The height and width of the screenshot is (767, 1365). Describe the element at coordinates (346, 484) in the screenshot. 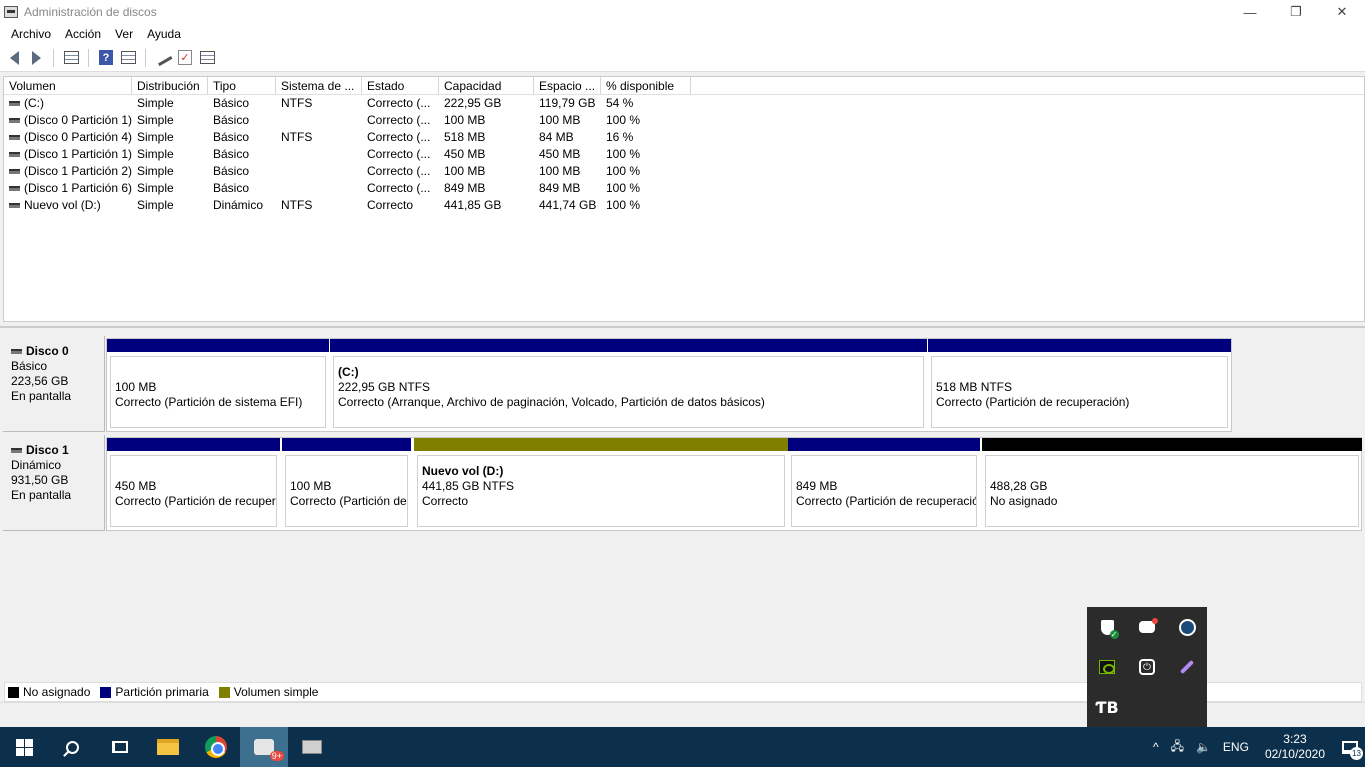

I see `partition: 100 MB Correcto (Partición de` at that location.